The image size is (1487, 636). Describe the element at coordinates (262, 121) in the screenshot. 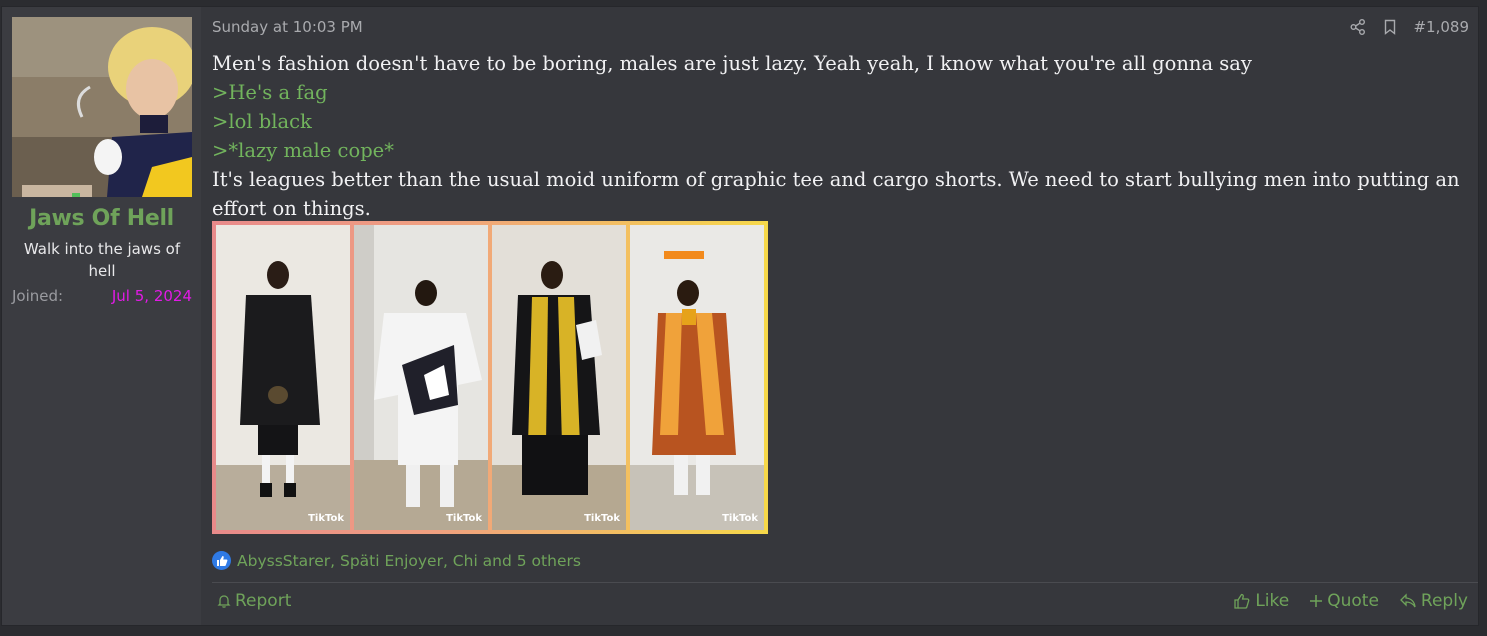

I see `greentext-line: >lol black` at that location.